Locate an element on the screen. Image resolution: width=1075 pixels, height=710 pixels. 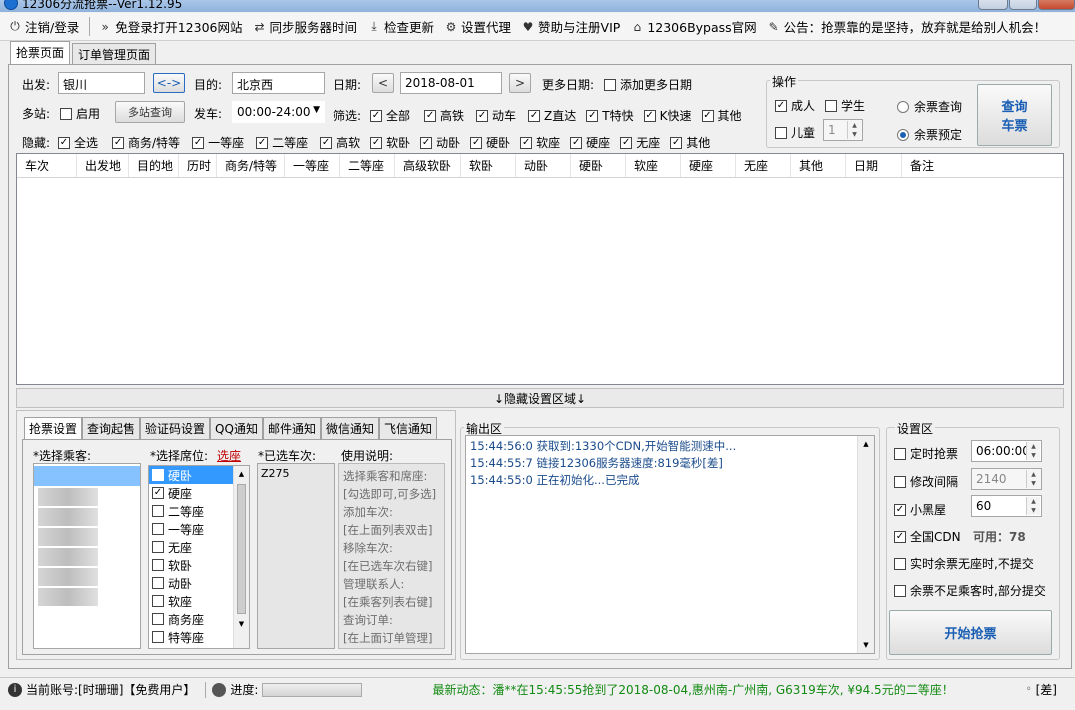
col-business: 商务/特等 is located at coordinates (251, 165).